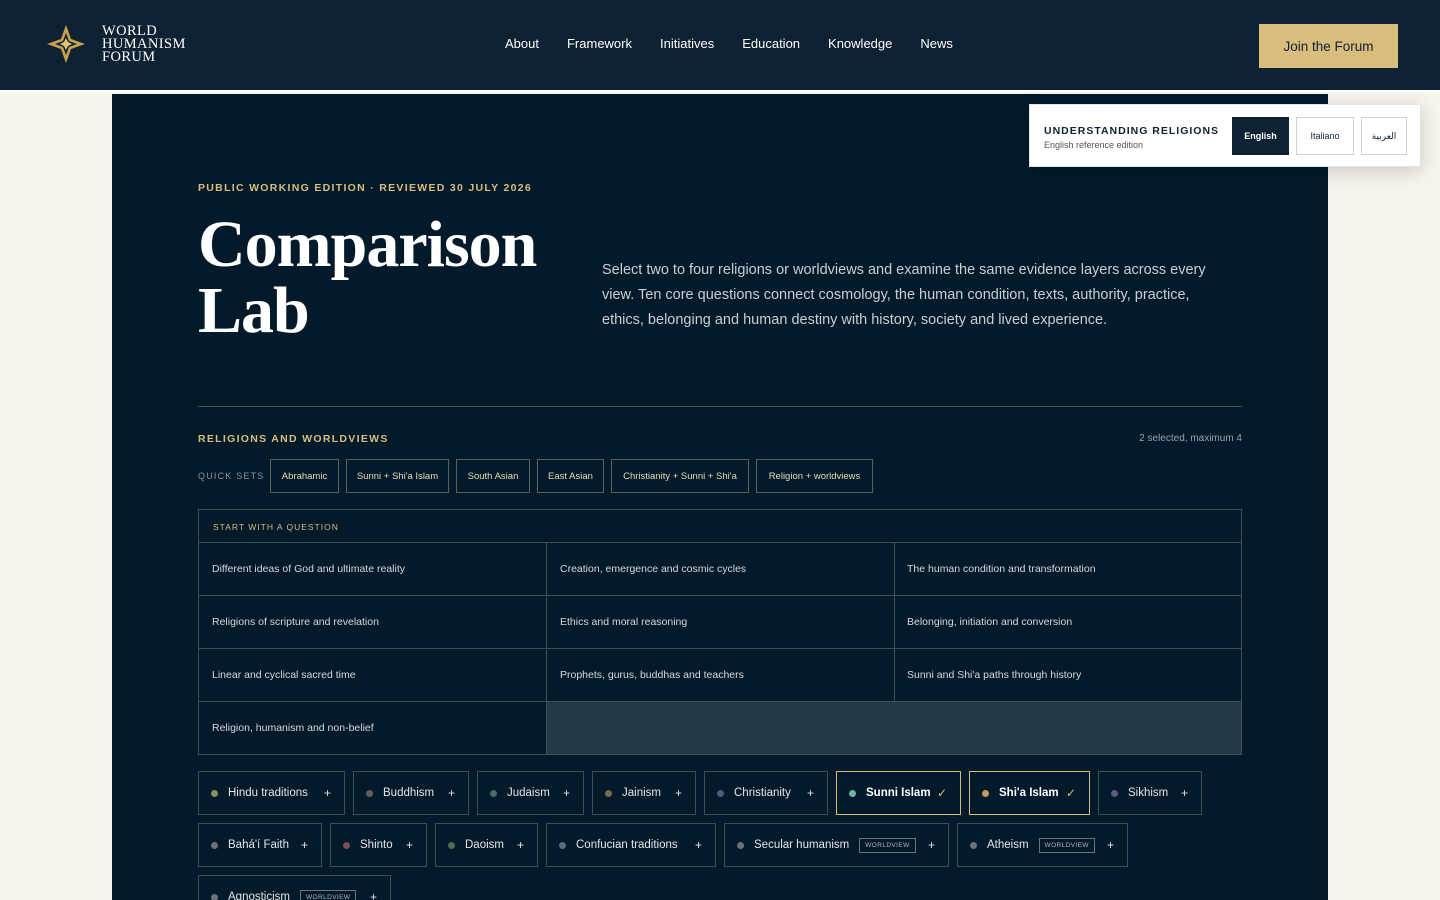 The height and width of the screenshot is (900, 1440). I want to click on religion-chip: Atheism WORLDVIEW +, so click(1042, 845).